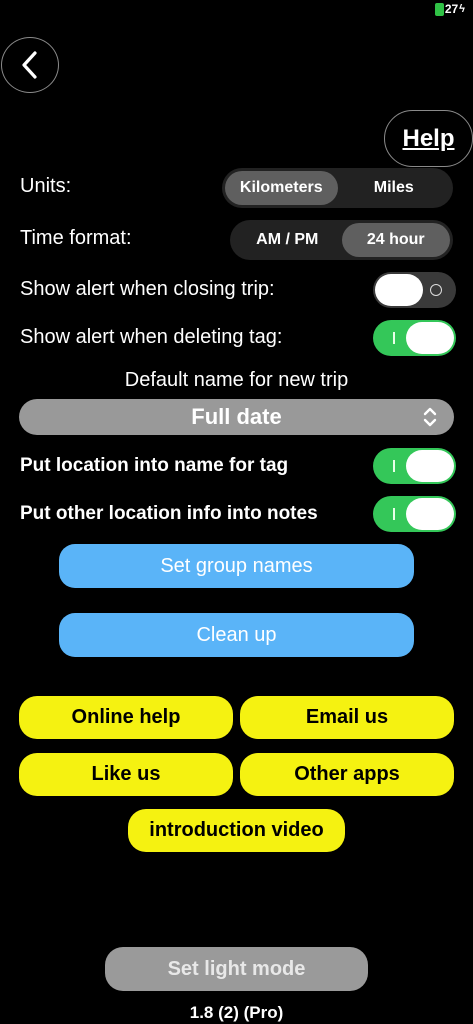  I want to click on location-tag-name-toggle, so click(414, 466).